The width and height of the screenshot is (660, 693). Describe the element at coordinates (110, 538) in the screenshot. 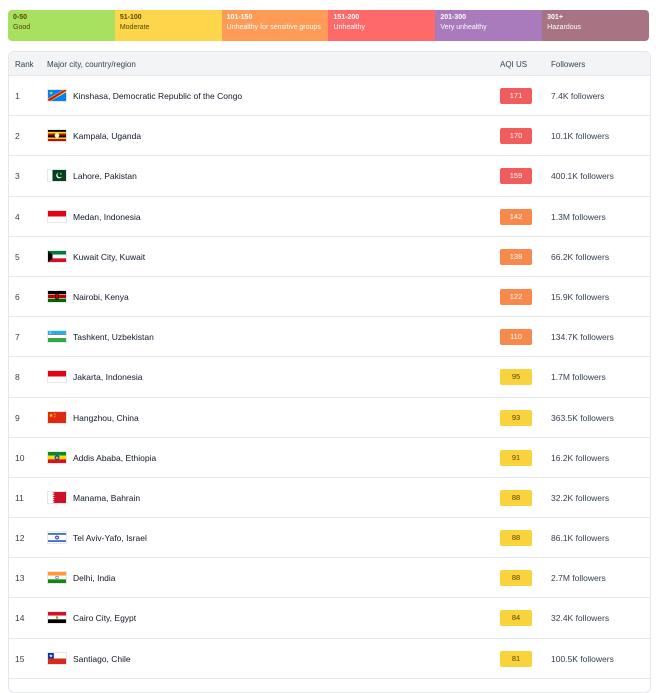

I see `city-link: Tel Aviv-Yafo, Israel` at that location.